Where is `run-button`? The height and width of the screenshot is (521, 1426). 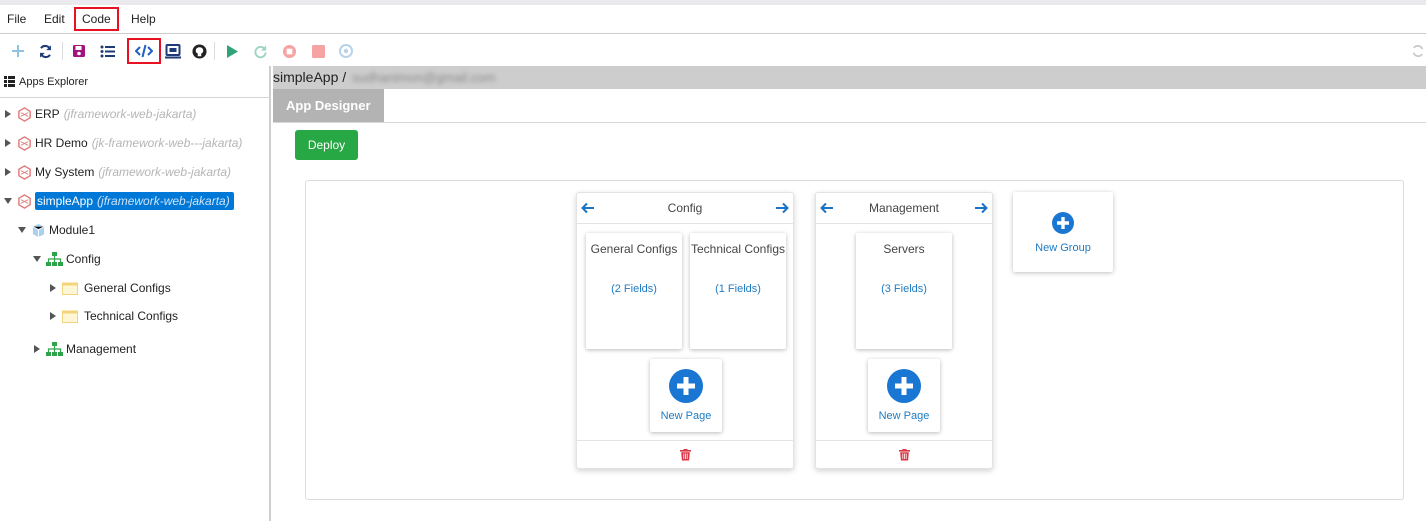 run-button is located at coordinates (232, 51).